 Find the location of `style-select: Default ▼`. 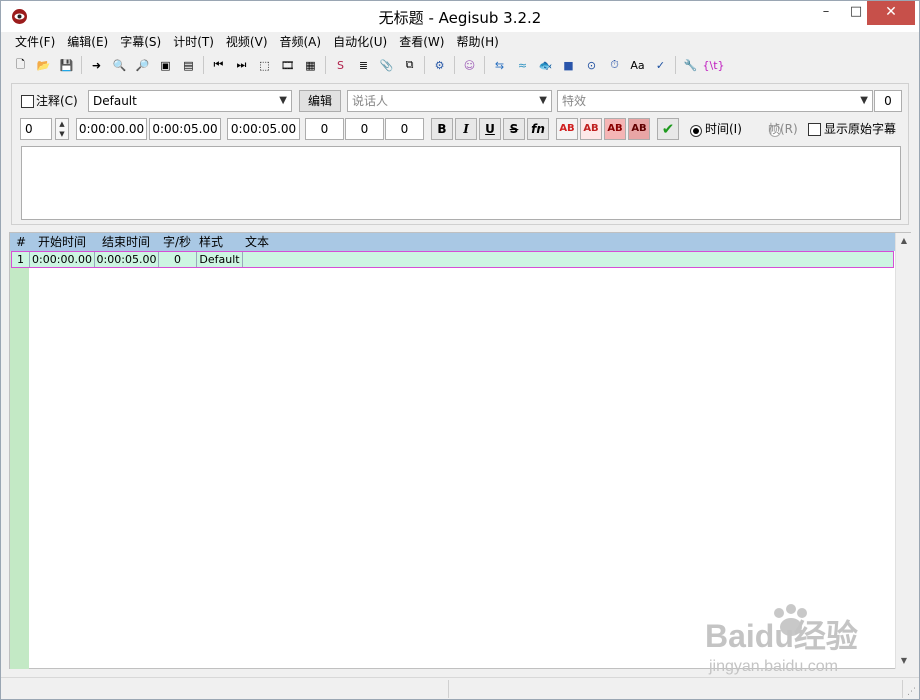

style-select: Default ▼ is located at coordinates (190, 101).